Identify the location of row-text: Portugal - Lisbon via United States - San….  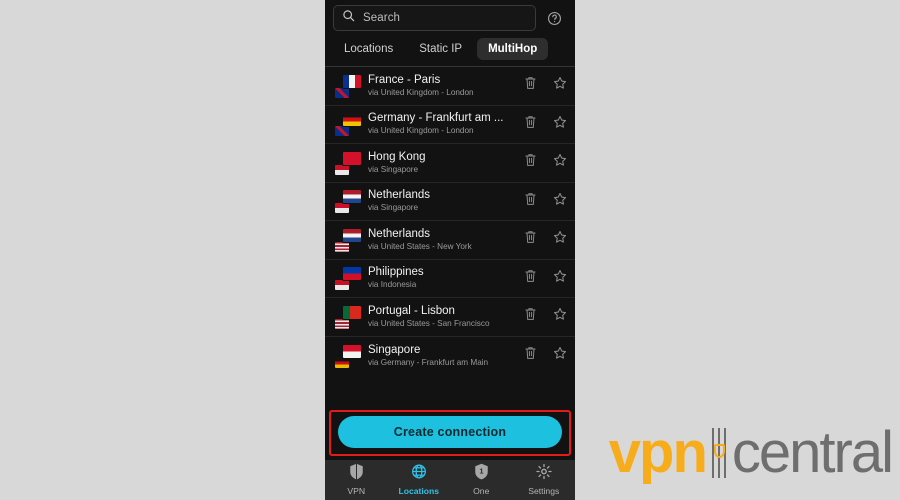
(442, 317).